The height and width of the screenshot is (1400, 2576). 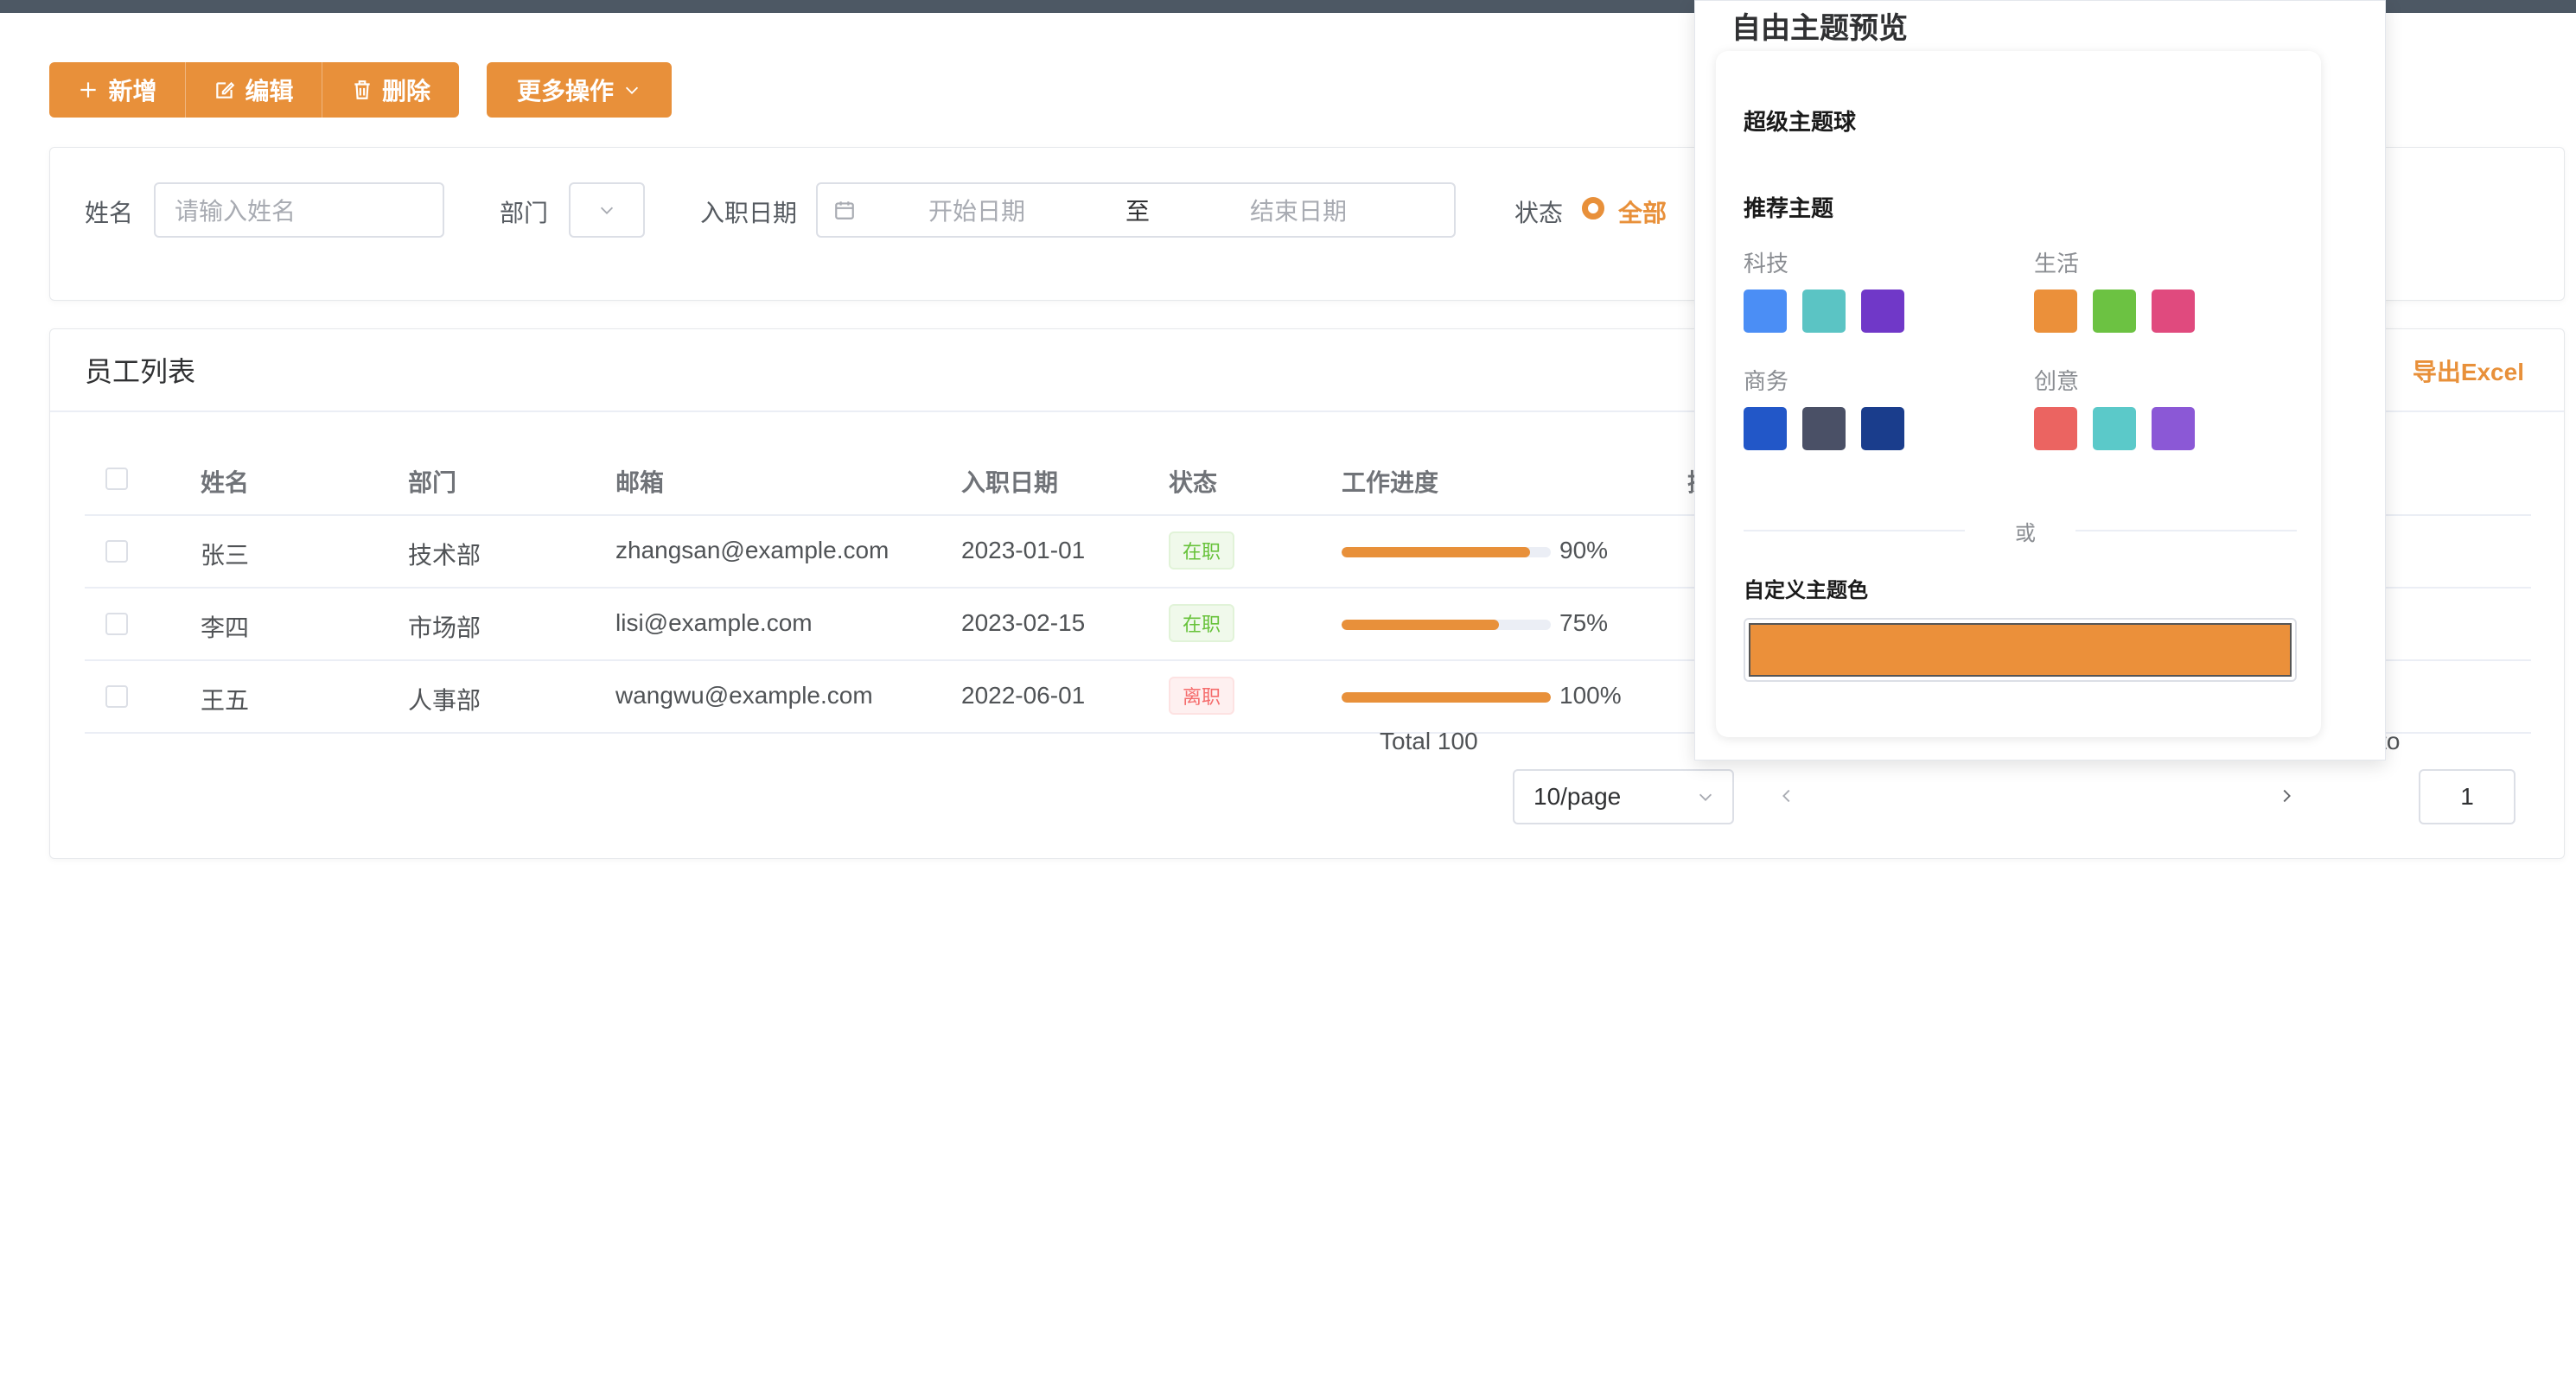 What do you see at coordinates (977, 211) in the screenshot?
I see `start-date-placeholder: 开始日期` at bounding box center [977, 211].